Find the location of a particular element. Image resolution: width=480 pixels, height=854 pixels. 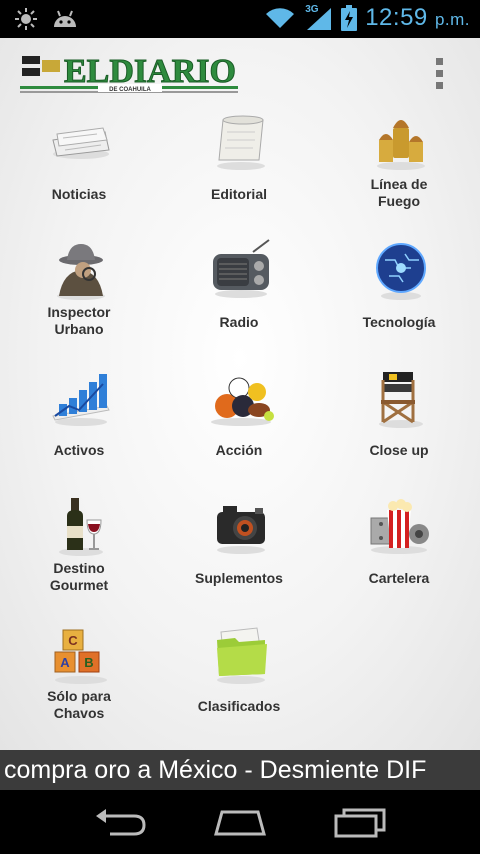

section-tecnologia: Tecnología is located at coordinates (399, 294).